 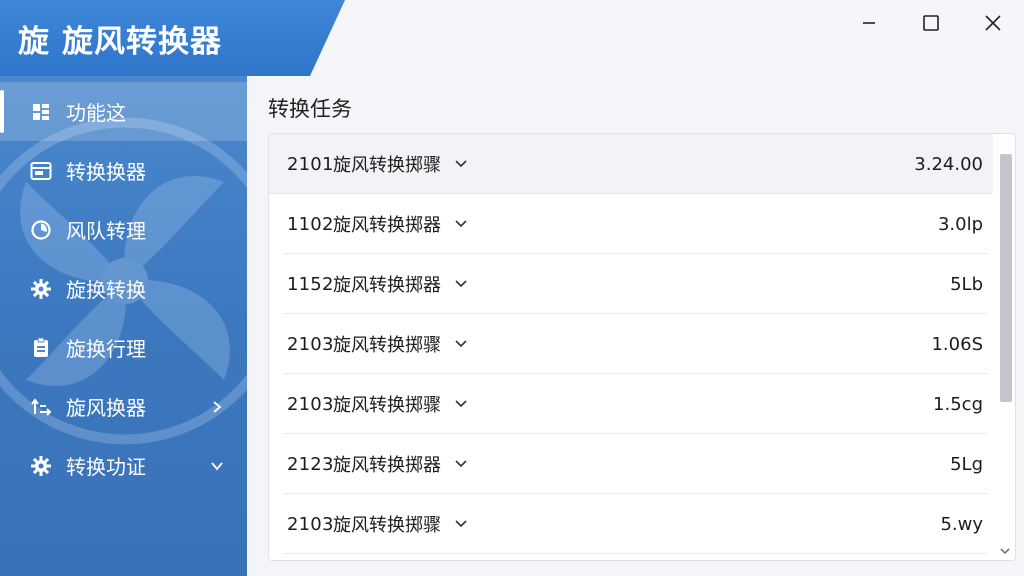 I want to click on app-name: 旋风转换器, so click(x=142, y=42).